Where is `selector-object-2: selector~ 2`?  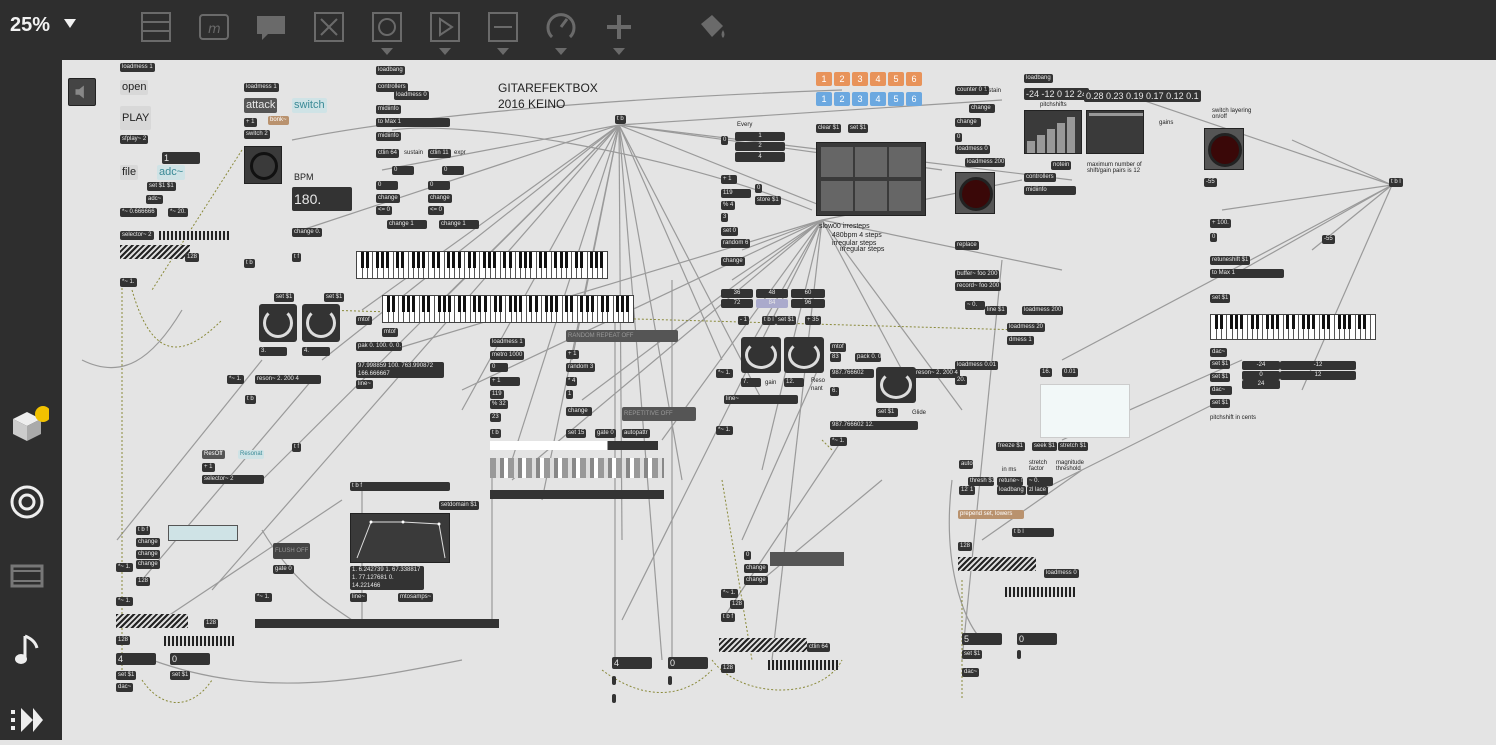 selector-object-2: selector~ 2 is located at coordinates (233, 479).